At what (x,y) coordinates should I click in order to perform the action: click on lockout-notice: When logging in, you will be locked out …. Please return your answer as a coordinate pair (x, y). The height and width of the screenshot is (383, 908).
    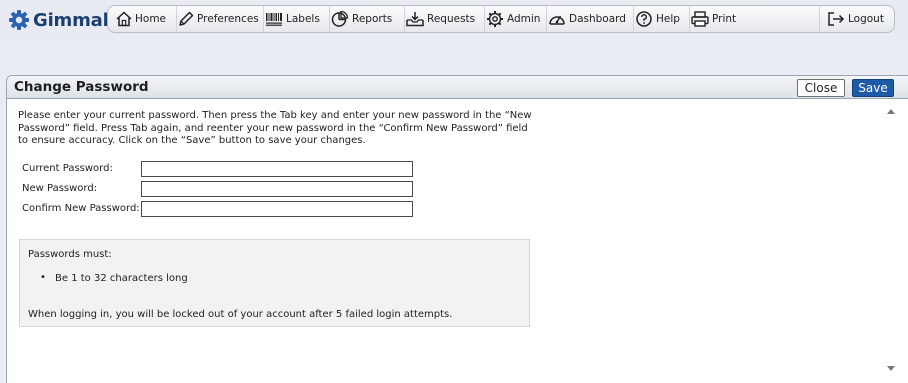
    Looking at the image, I should click on (240, 314).